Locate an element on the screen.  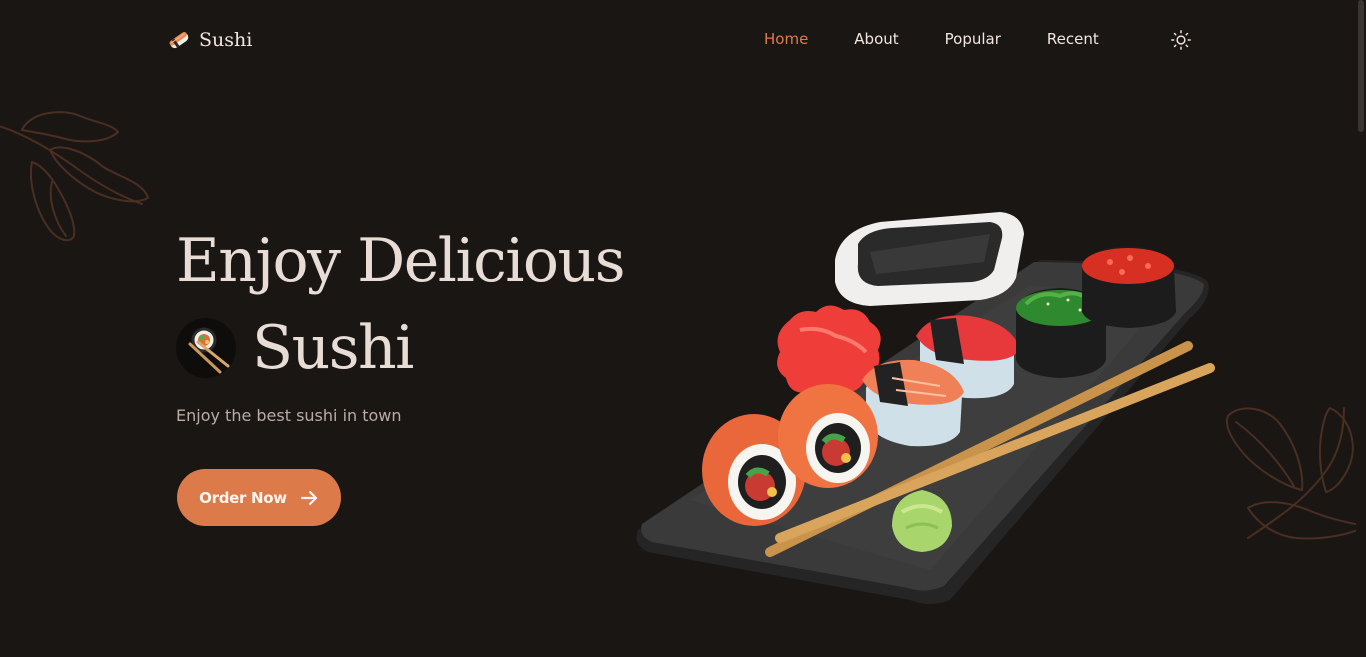
hero-title-line-1: Enjoy Delicious is located at coordinates (400, 261).